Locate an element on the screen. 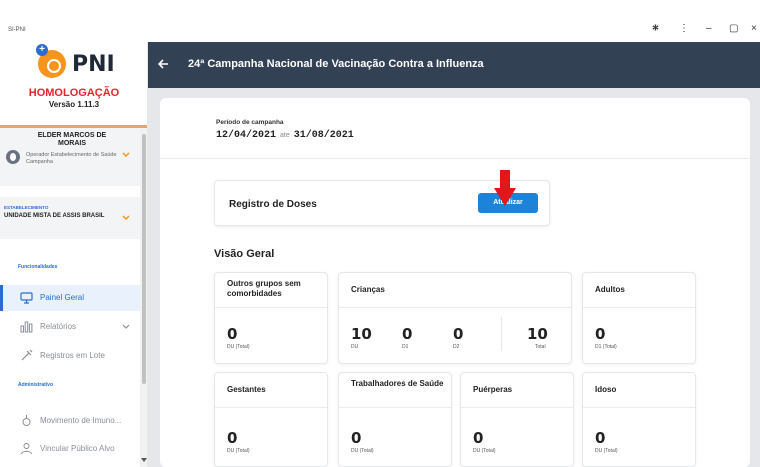 The height and width of the screenshot is (467, 760). close-button: × is located at coordinates (754, 29).